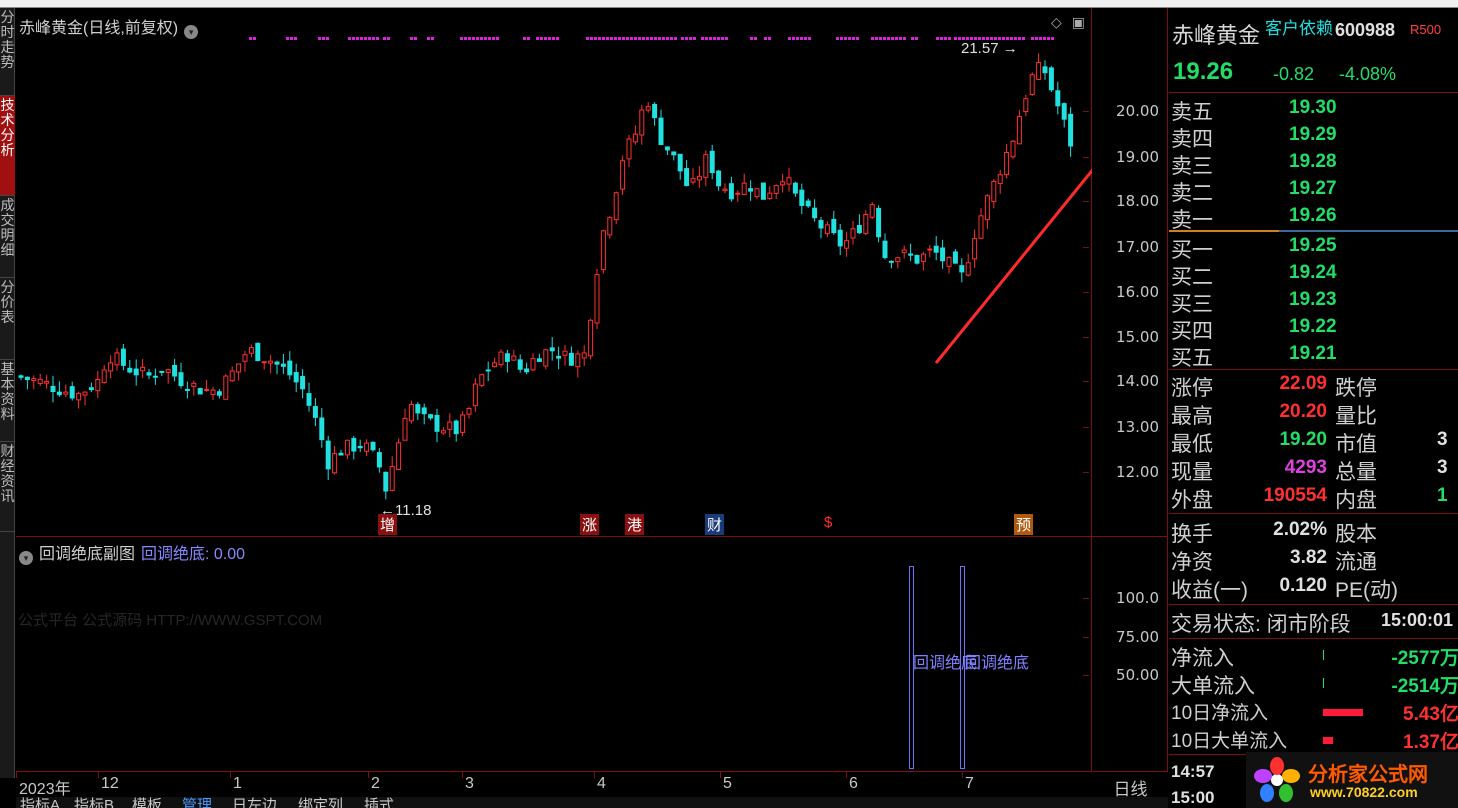 Image resolution: width=1458 pixels, height=808 pixels. What do you see at coordinates (94, 802) in the screenshot?
I see `tab-indicator-b: 指标B` at bounding box center [94, 802].